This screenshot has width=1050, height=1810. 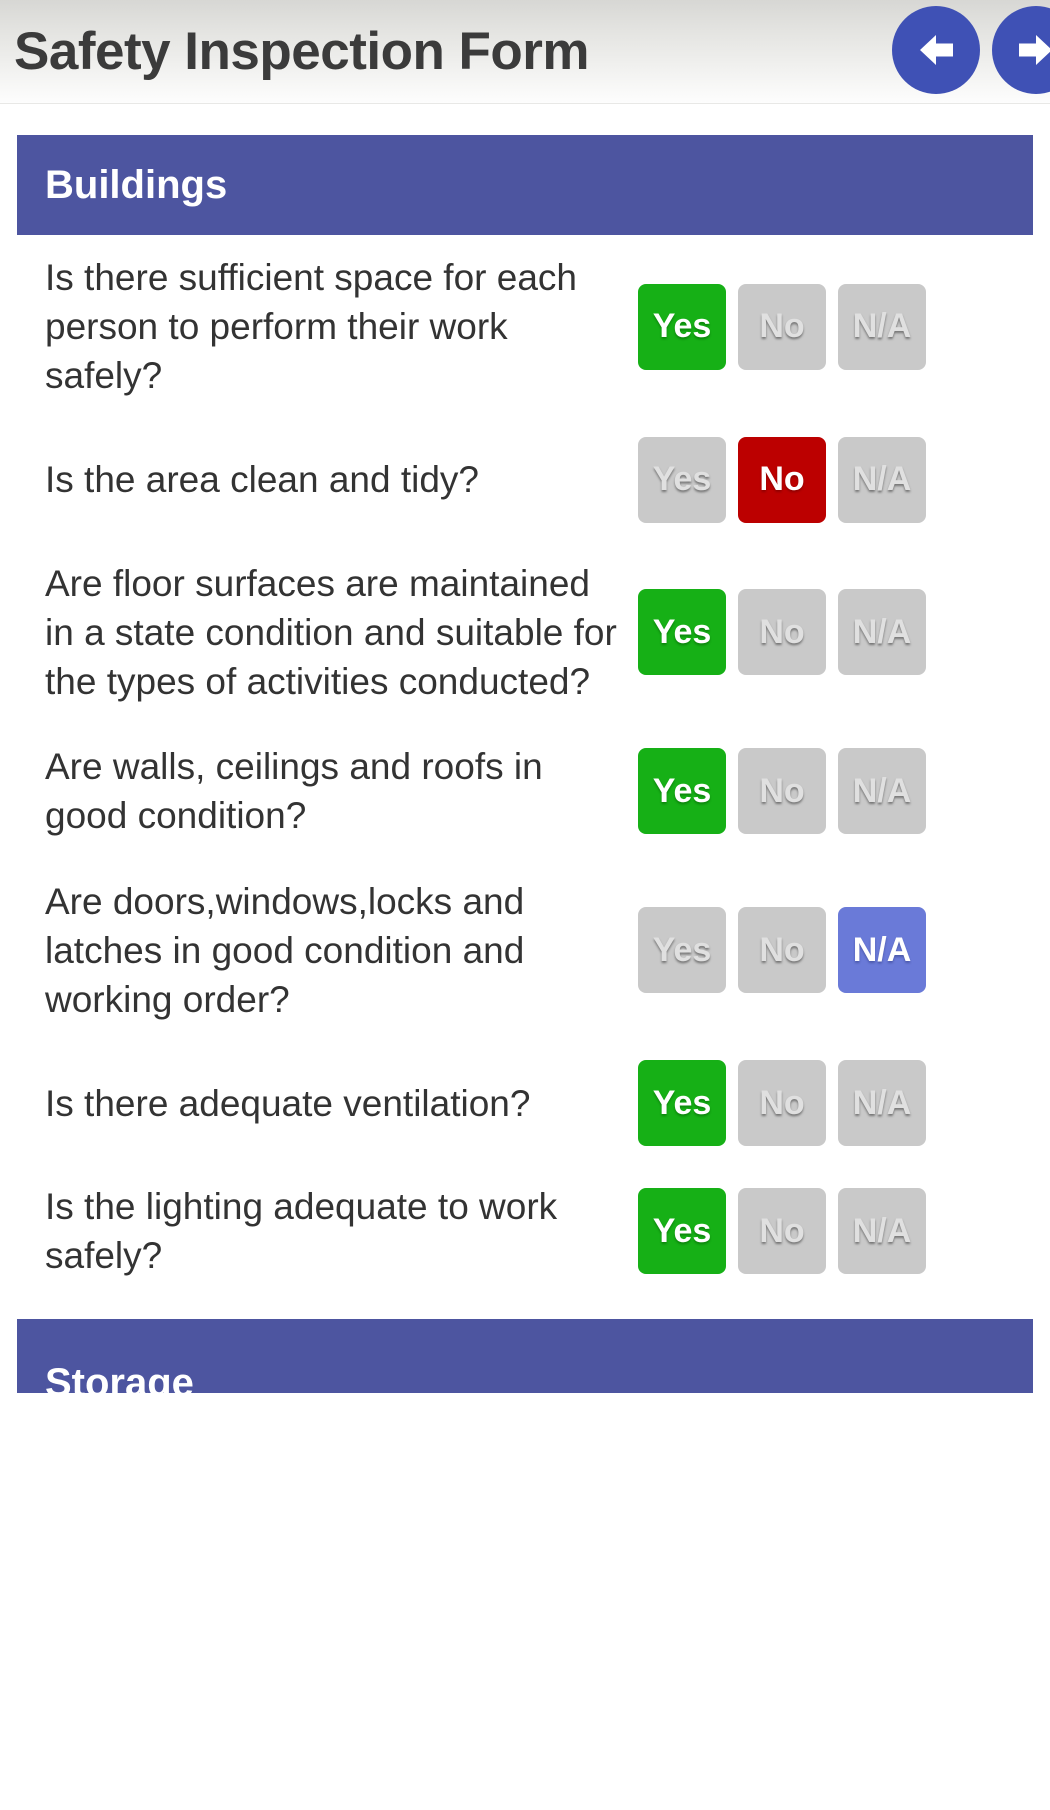 What do you see at coordinates (1030, 50) in the screenshot?
I see `arrow-right-icon` at bounding box center [1030, 50].